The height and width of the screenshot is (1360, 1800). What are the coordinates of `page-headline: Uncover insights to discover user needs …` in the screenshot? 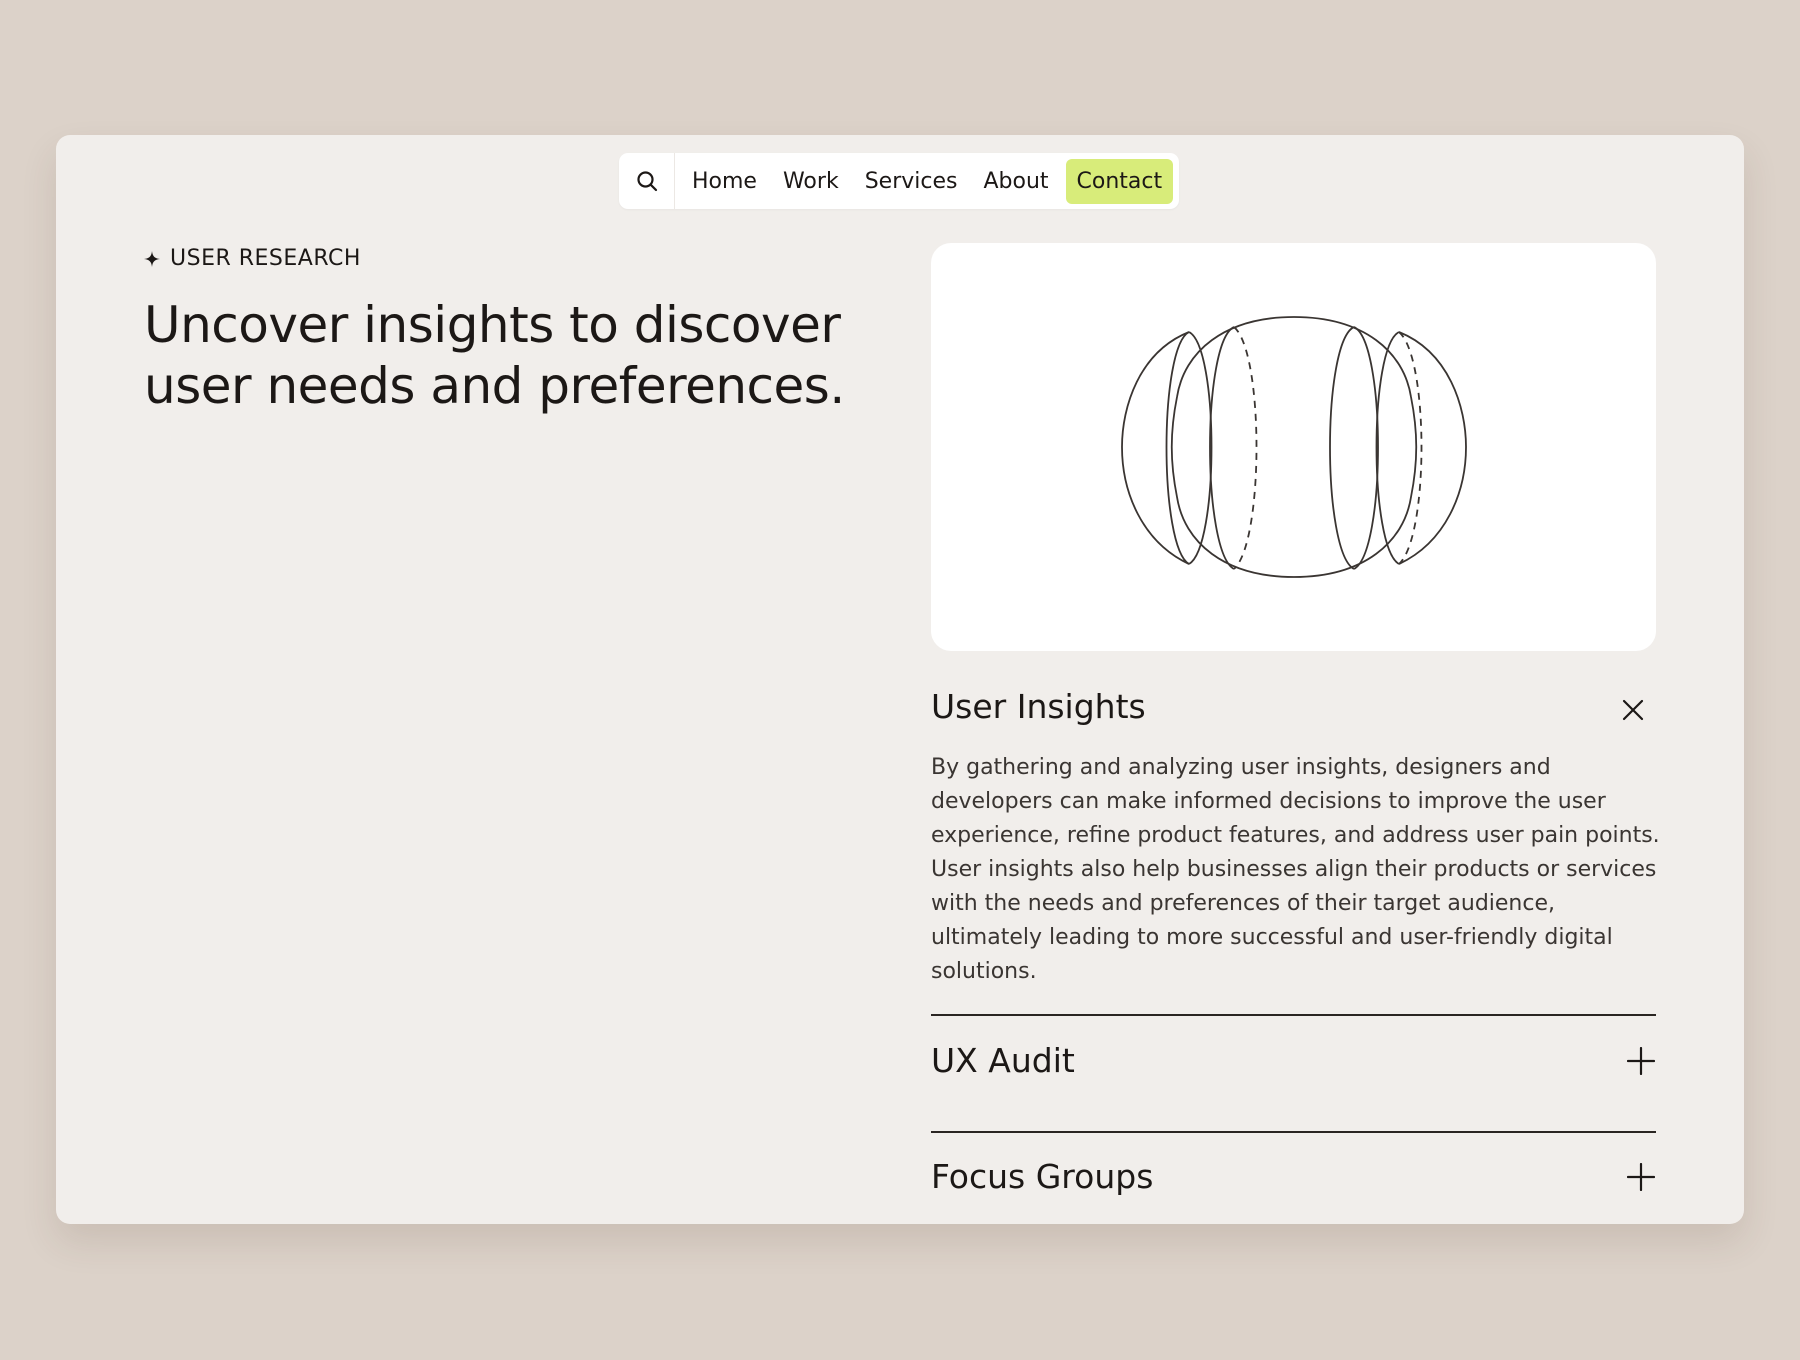 It's located at (494, 355).